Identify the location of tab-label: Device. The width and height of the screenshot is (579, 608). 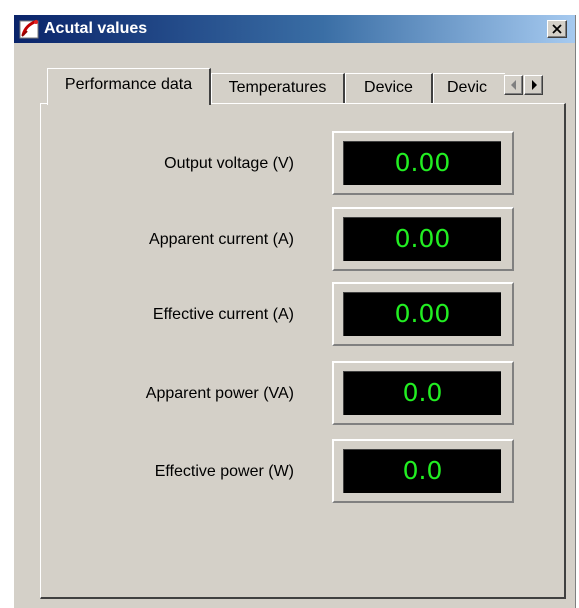
(388, 87).